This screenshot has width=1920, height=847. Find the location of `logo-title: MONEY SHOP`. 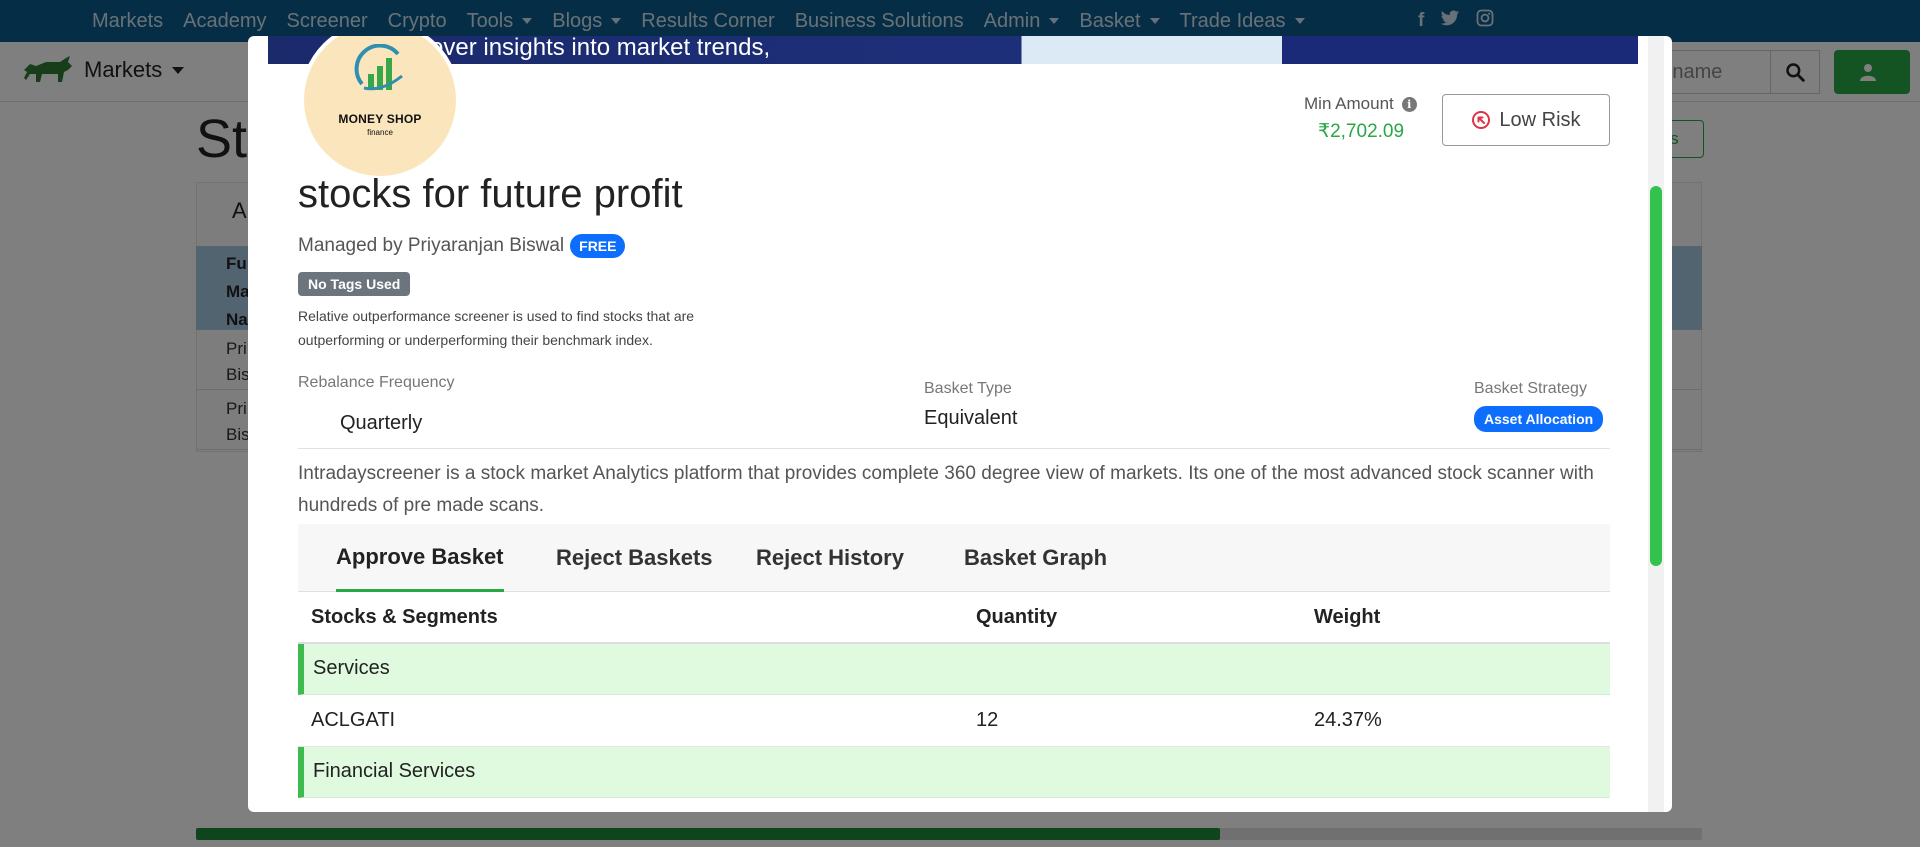

logo-title: MONEY SHOP is located at coordinates (380, 119).